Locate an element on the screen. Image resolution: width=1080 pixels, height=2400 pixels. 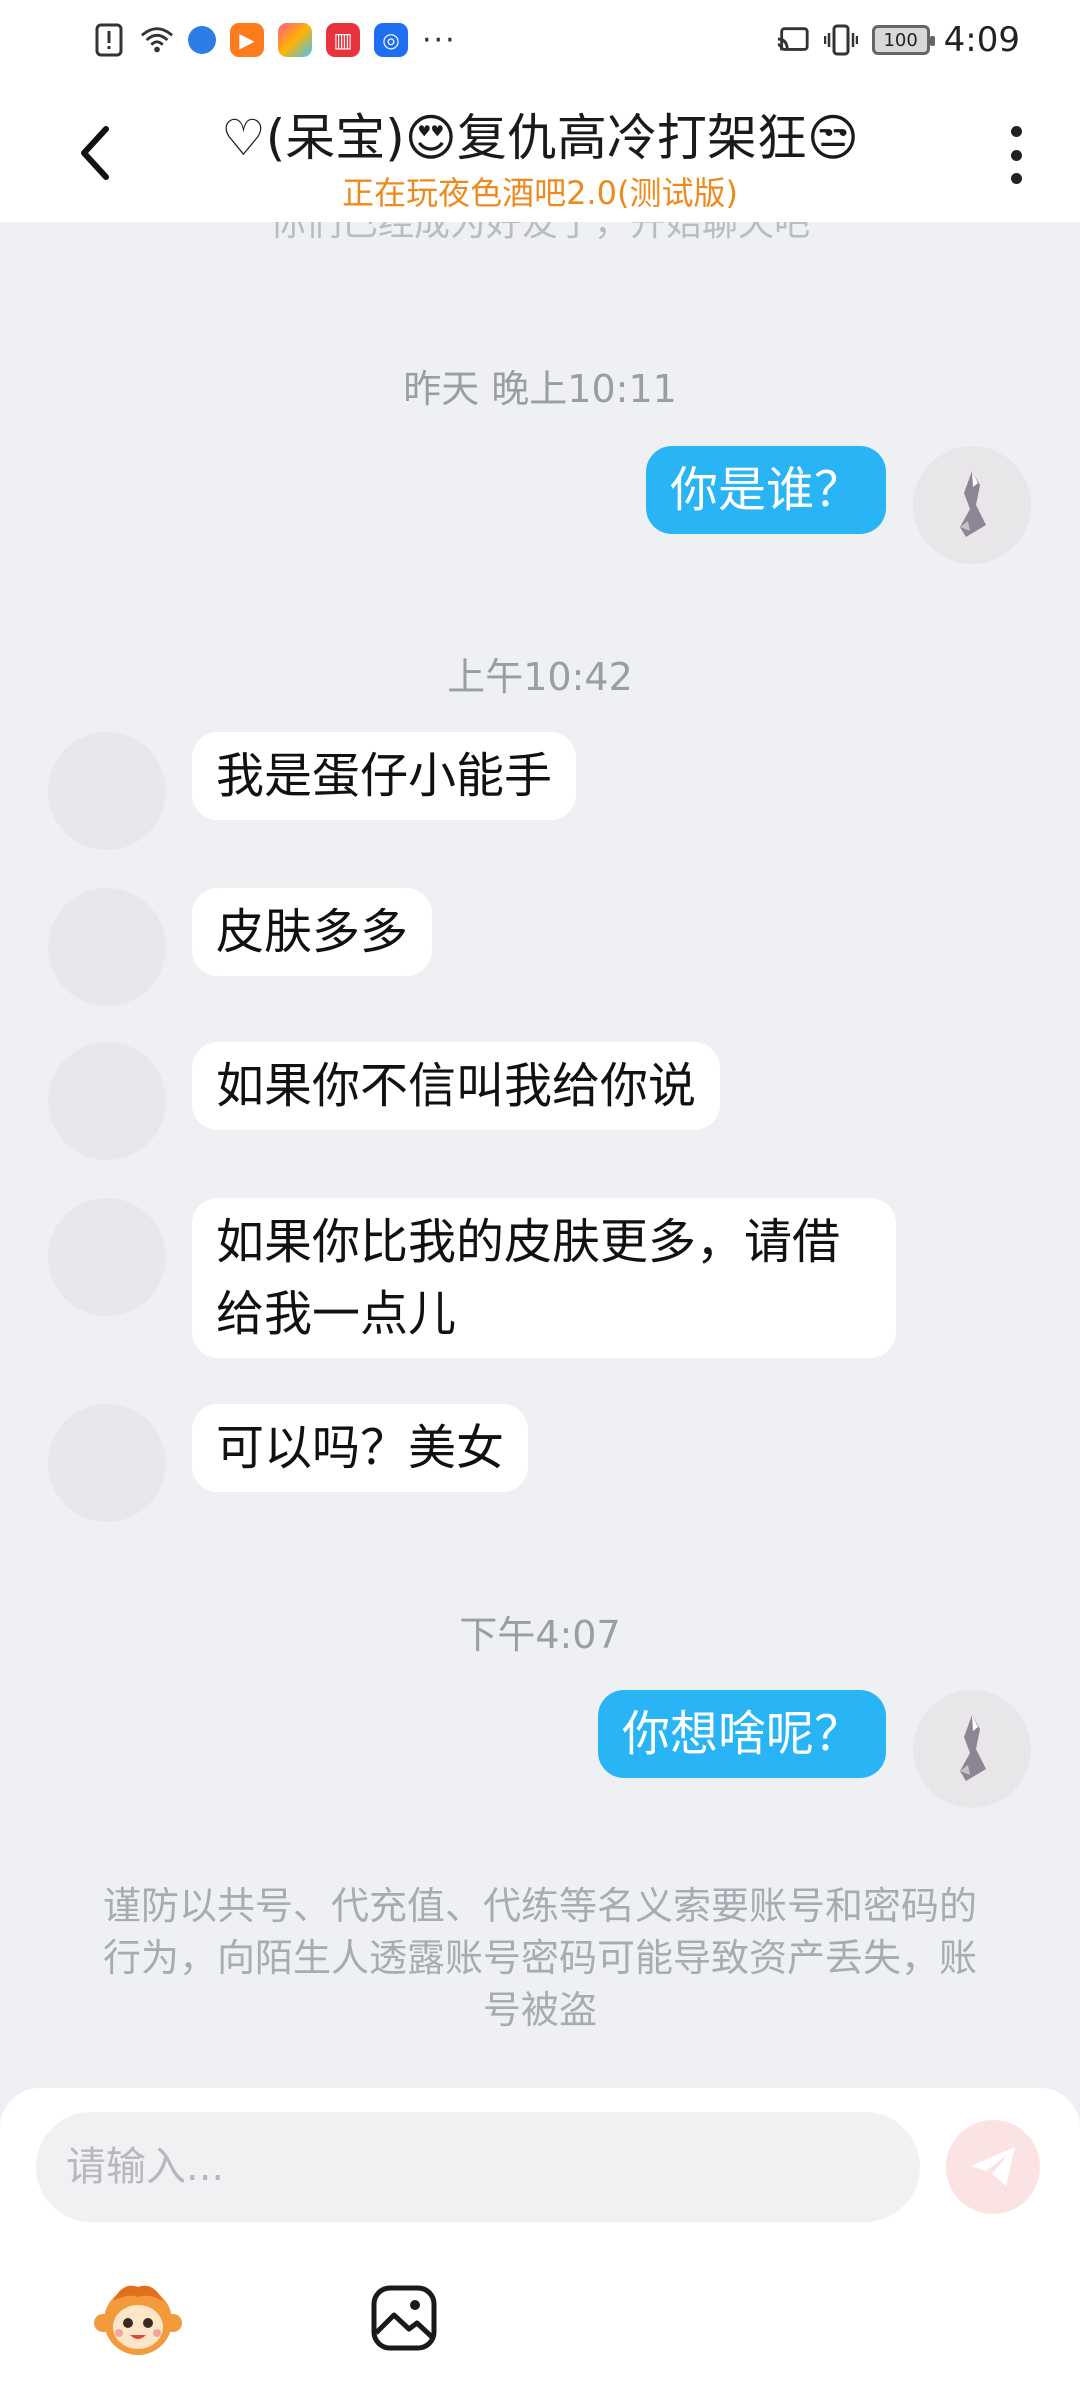
message-bubble-other: 皮肤多多 is located at coordinates (312, 932).